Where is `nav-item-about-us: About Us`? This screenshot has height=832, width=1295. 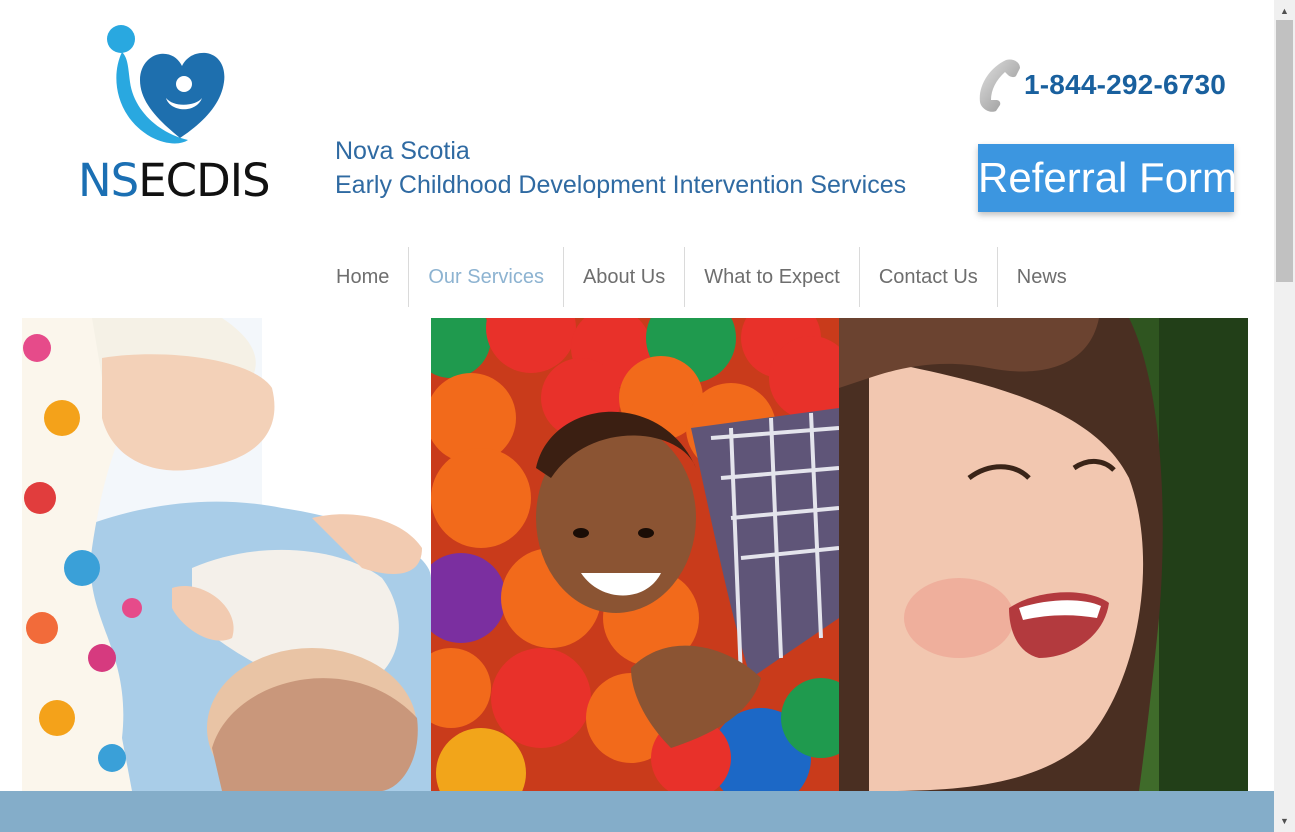
nav-item-about-us: About Us is located at coordinates (623, 277).